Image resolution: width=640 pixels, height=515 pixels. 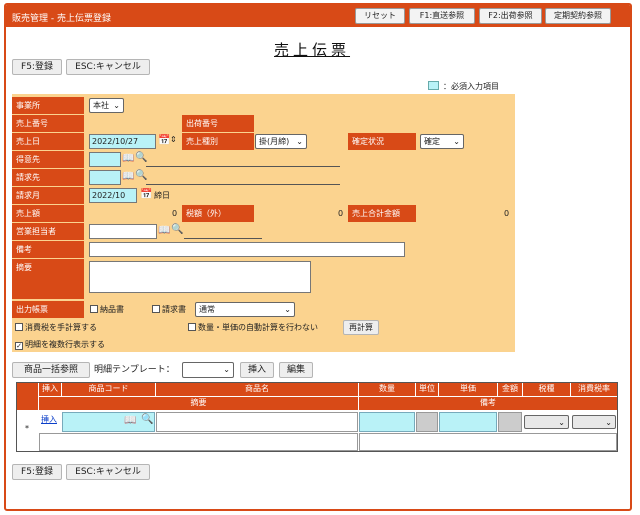 What do you see at coordinates (341, 213) in the screenshot?
I see `tax-value: 0` at bounding box center [341, 213].